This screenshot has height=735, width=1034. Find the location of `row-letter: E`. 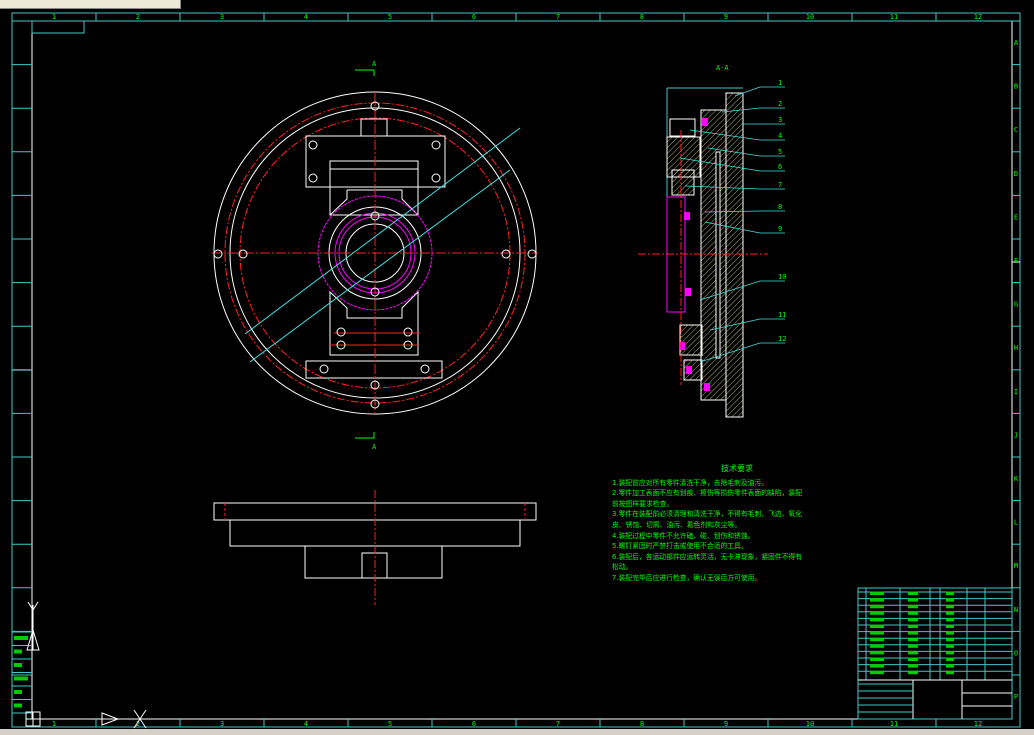

row-letter: E is located at coordinates (1016, 217).